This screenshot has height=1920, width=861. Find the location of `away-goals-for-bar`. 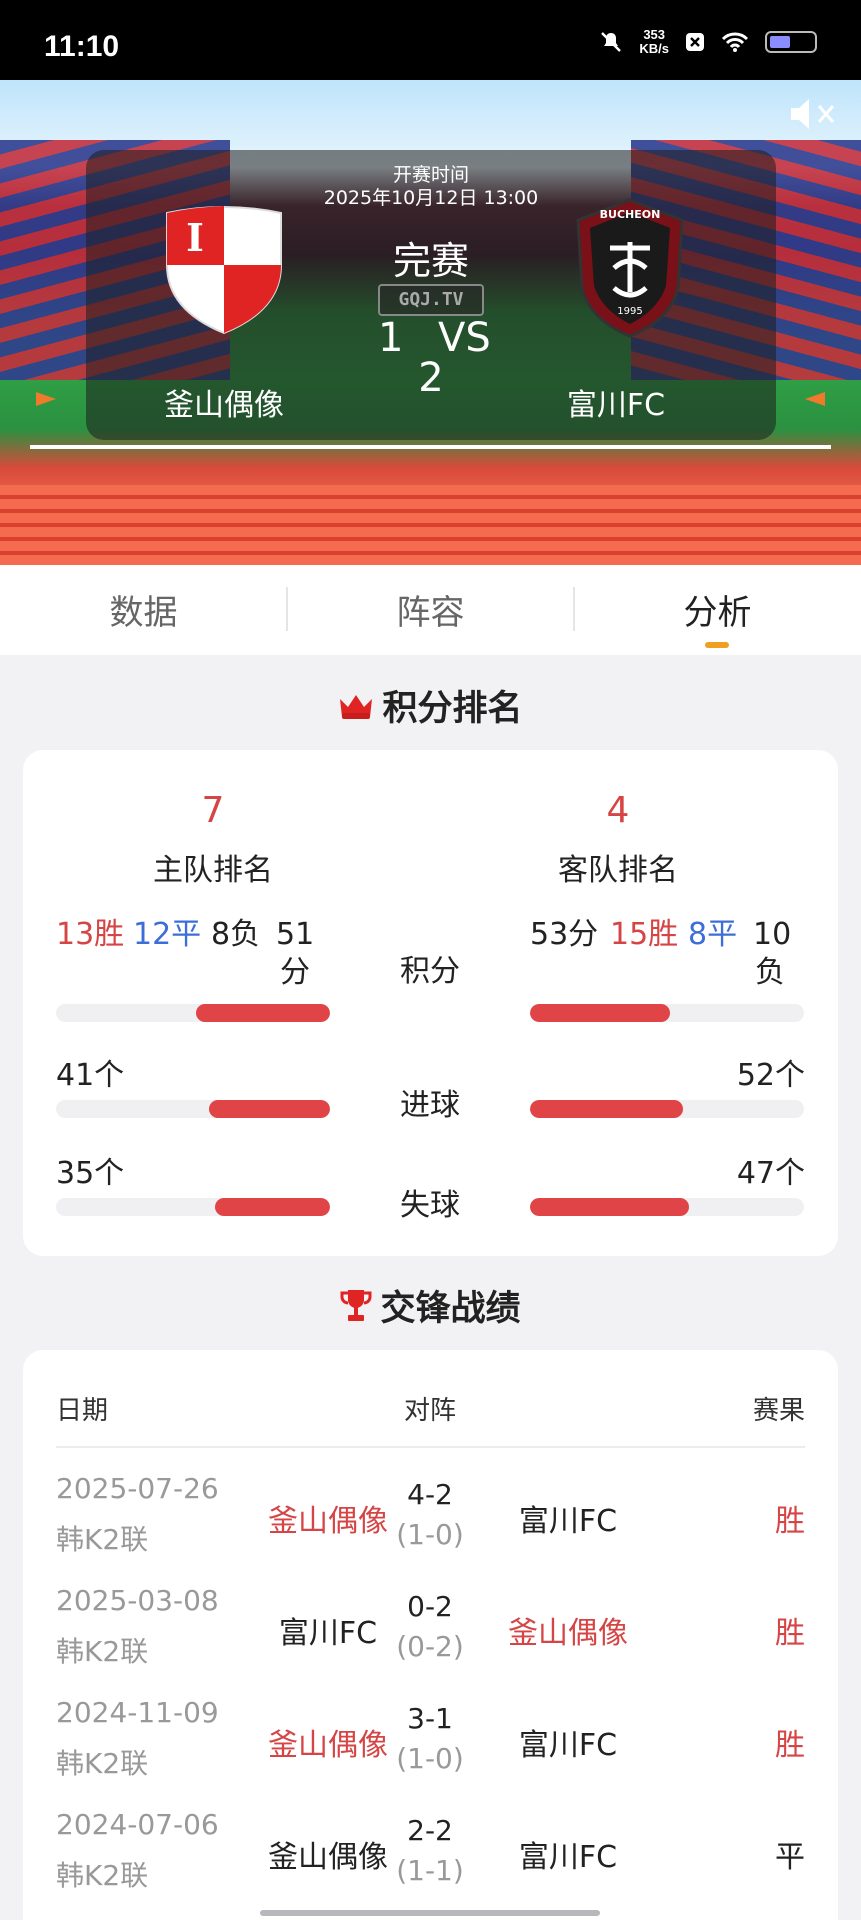

away-goals-for-bar is located at coordinates (667, 1109).